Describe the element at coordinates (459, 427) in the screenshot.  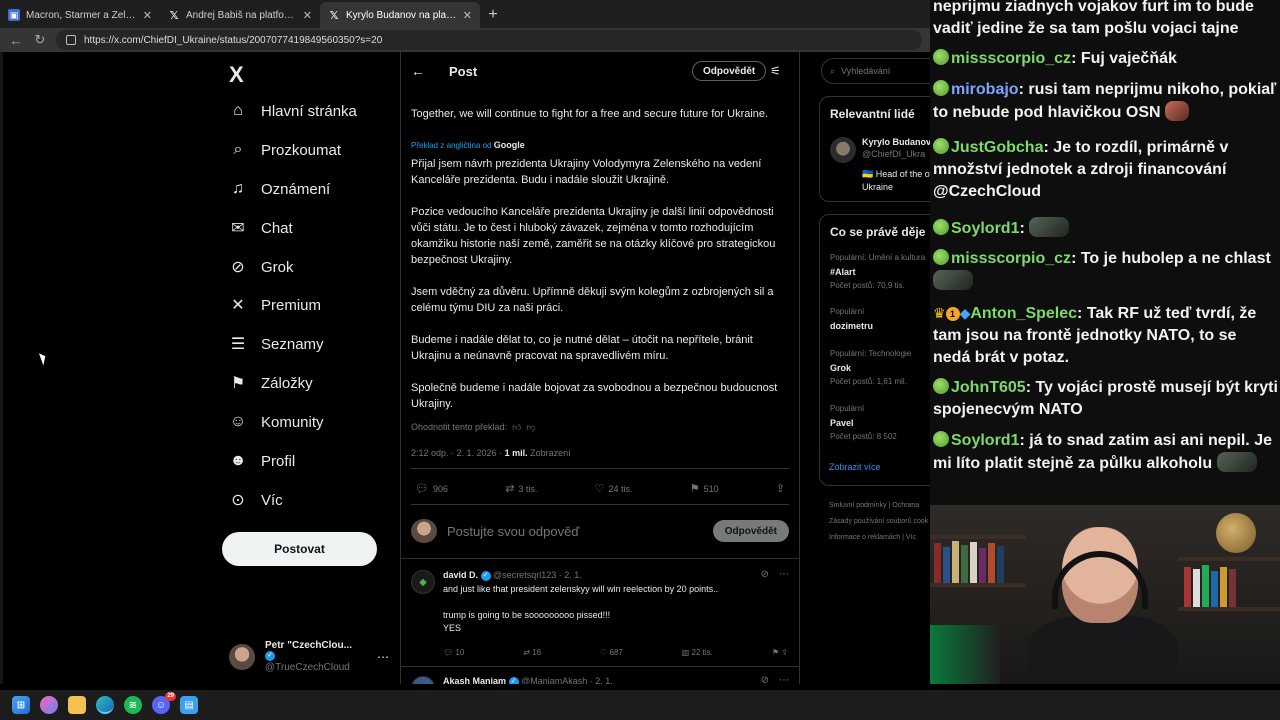
I see `rate-translation-label: Ohodnotit tento překlad:` at that location.